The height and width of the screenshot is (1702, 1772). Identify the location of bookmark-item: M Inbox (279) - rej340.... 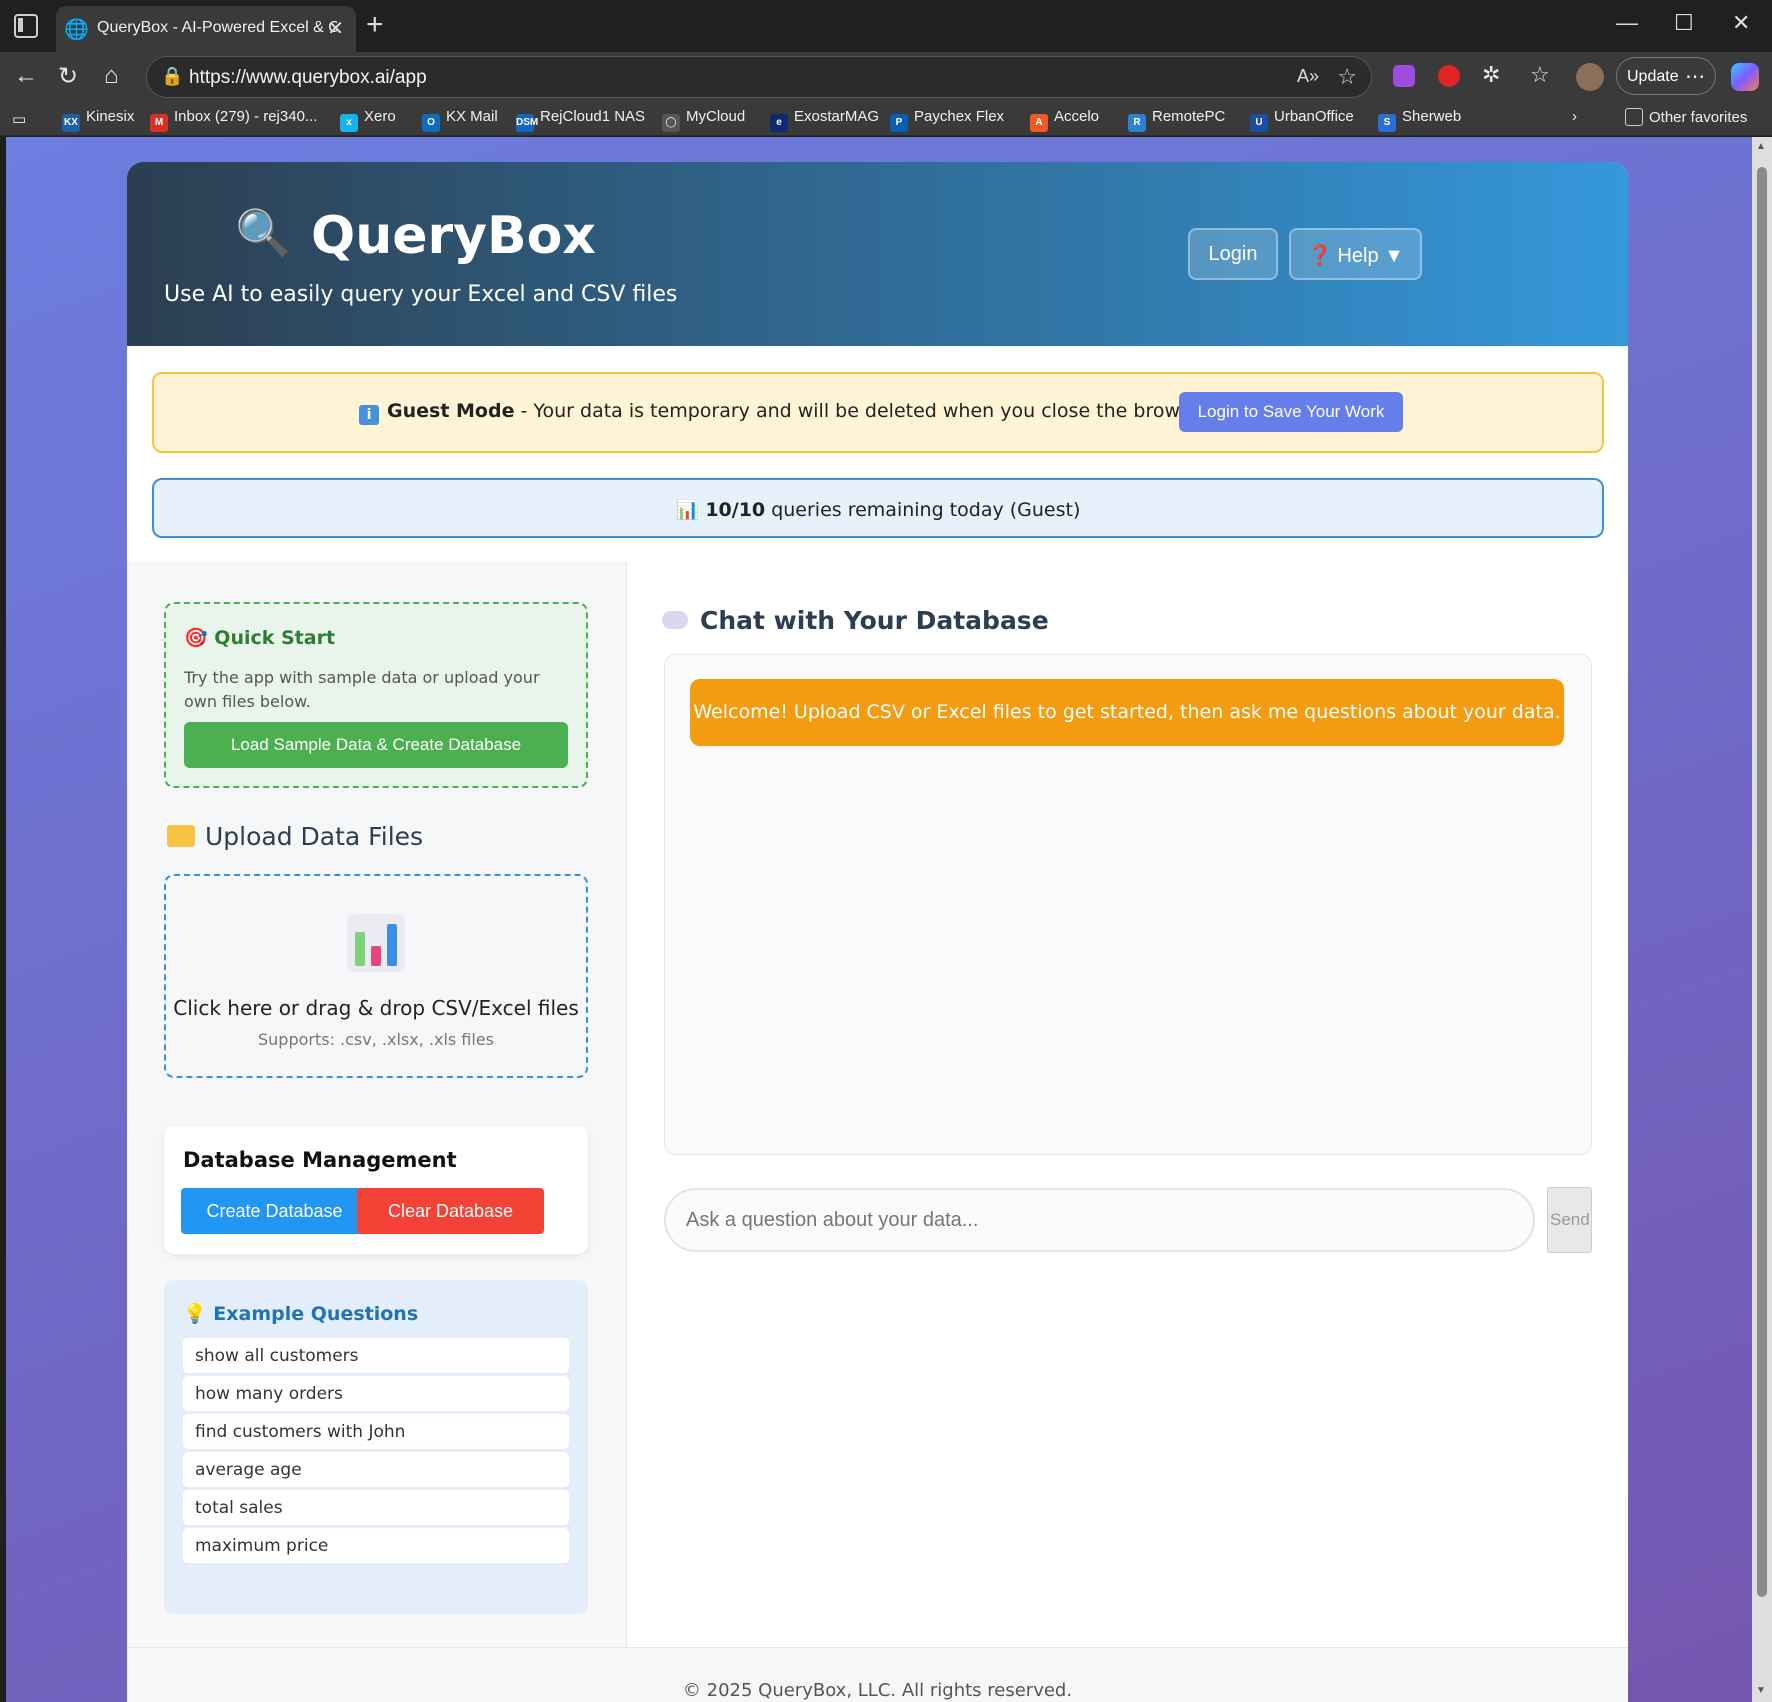
(233, 120).